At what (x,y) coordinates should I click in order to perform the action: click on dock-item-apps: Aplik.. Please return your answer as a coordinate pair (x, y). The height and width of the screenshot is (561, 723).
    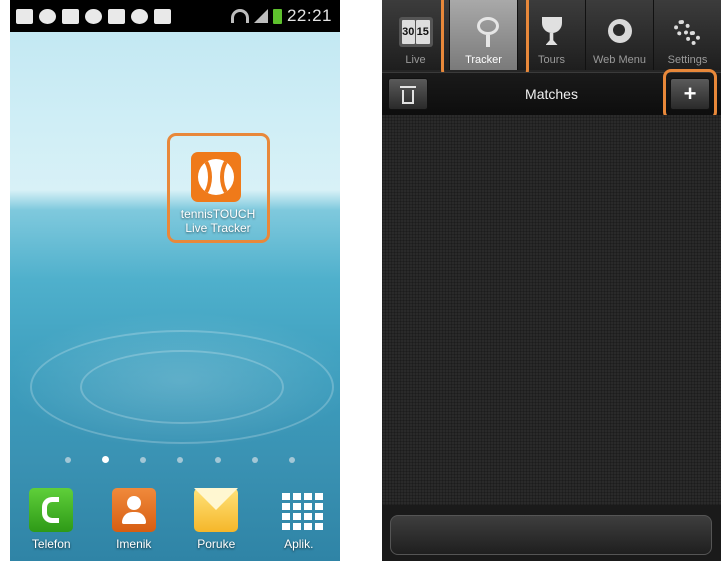
    Looking at the image, I should click on (299, 520).